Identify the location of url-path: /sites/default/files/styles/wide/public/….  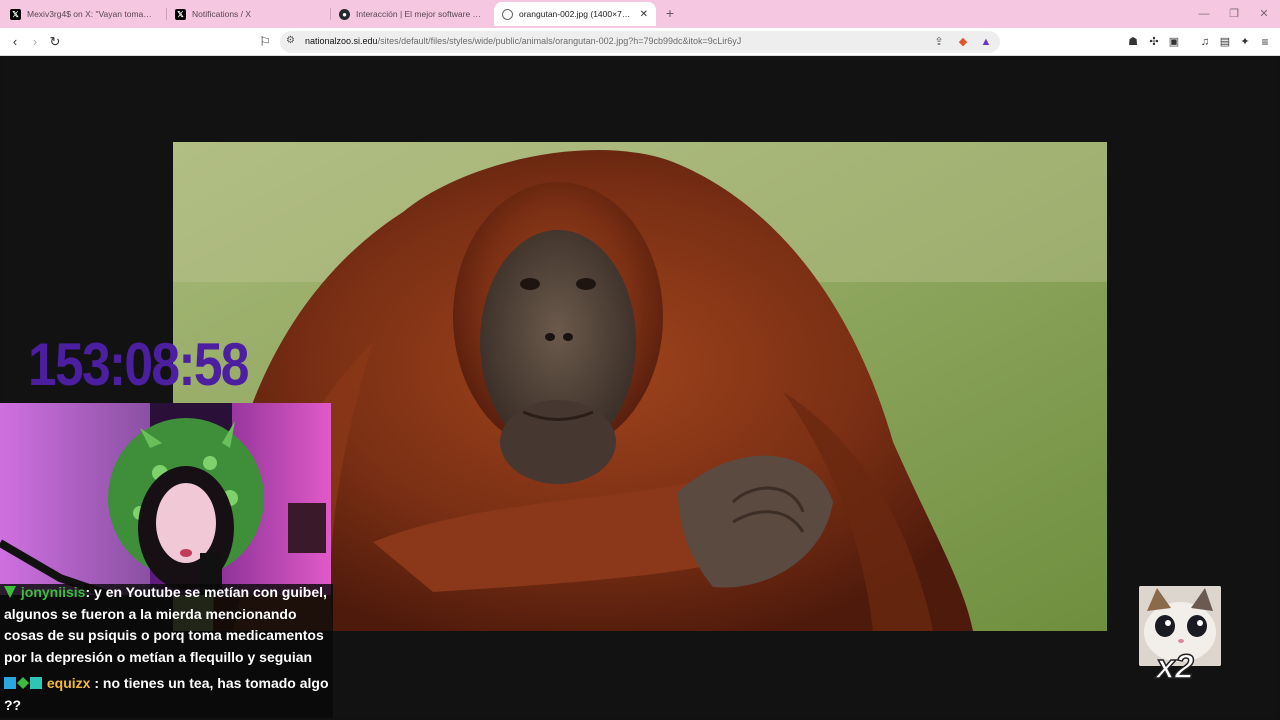
(559, 41).